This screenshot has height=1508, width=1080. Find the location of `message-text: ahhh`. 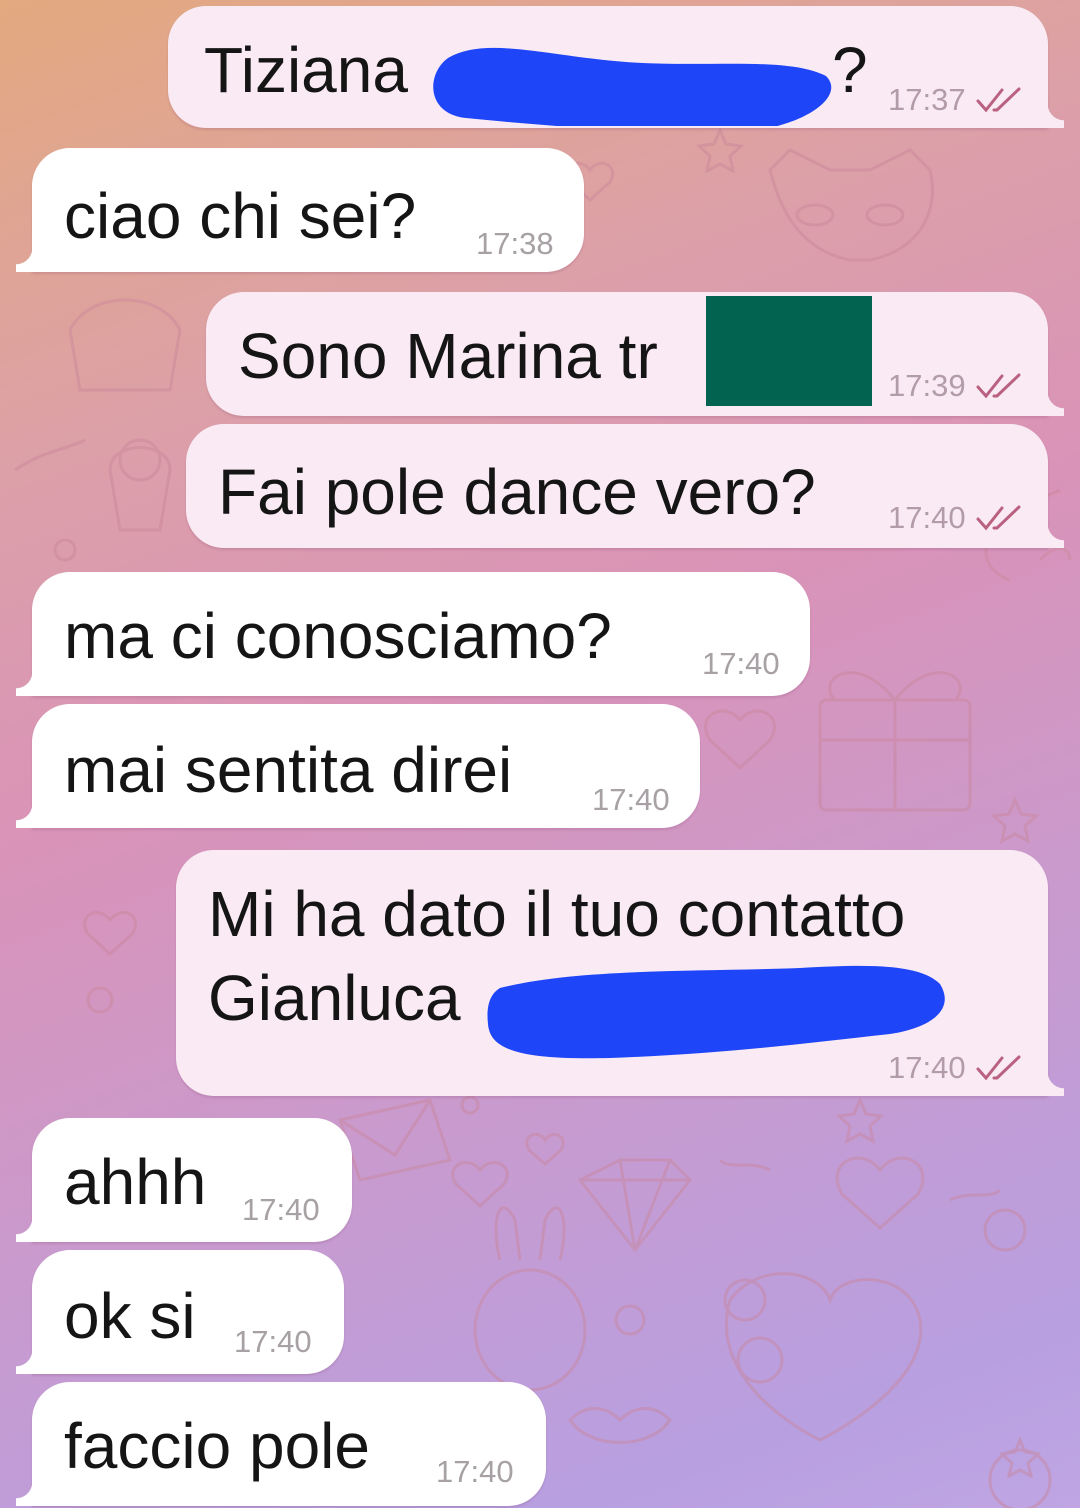

message-text: ahhh is located at coordinates (135, 1182).